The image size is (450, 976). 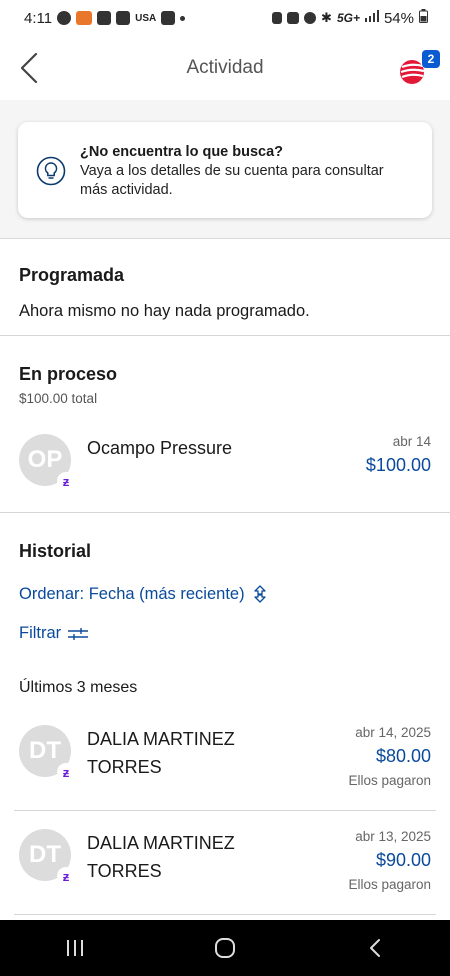 What do you see at coordinates (225, 18) in the screenshot?
I see `status-bar: 4:11 USA ✱ 5G+ 54%` at bounding box center [225, 18].